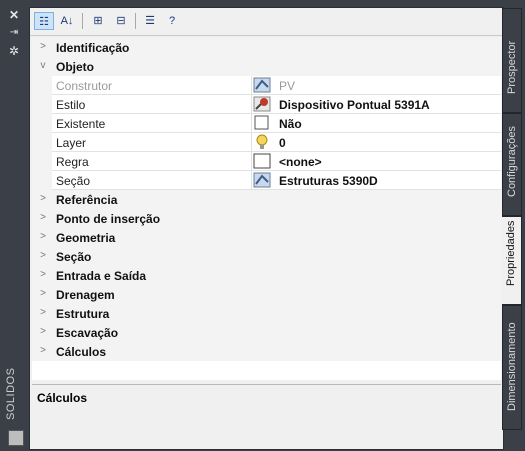 This screenshot has width=525, height=451. I want to click on palette-side-bar: ✕ ⇥ ✲ SOLIDOS, so click(14, 225).